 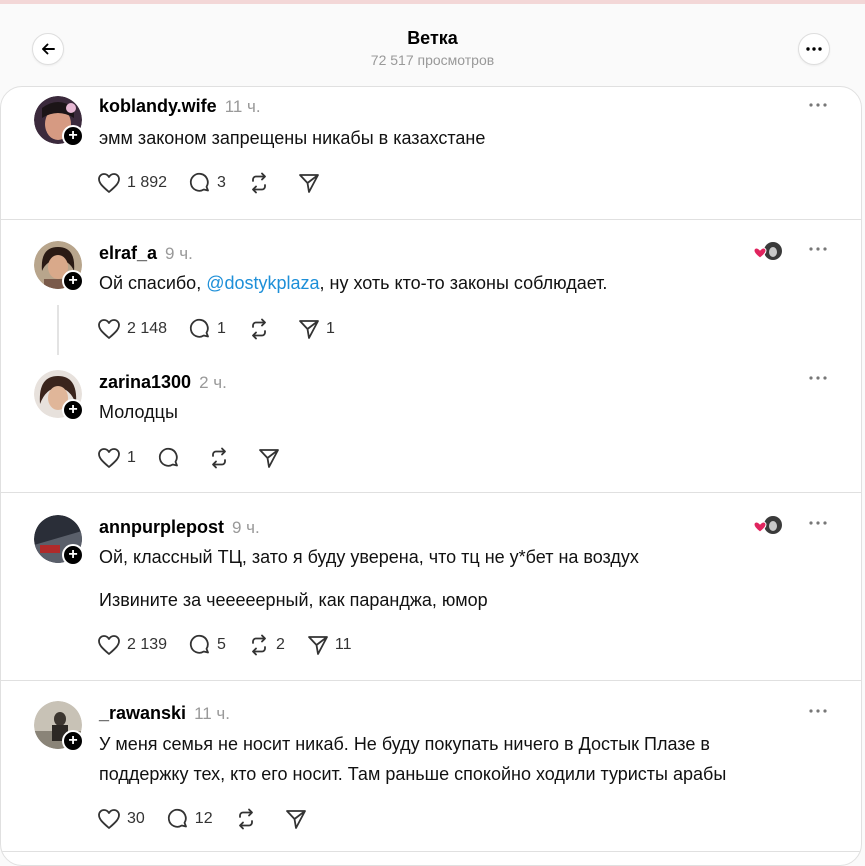 I want to click on repost-button: 2, so click(x=266, y=645).